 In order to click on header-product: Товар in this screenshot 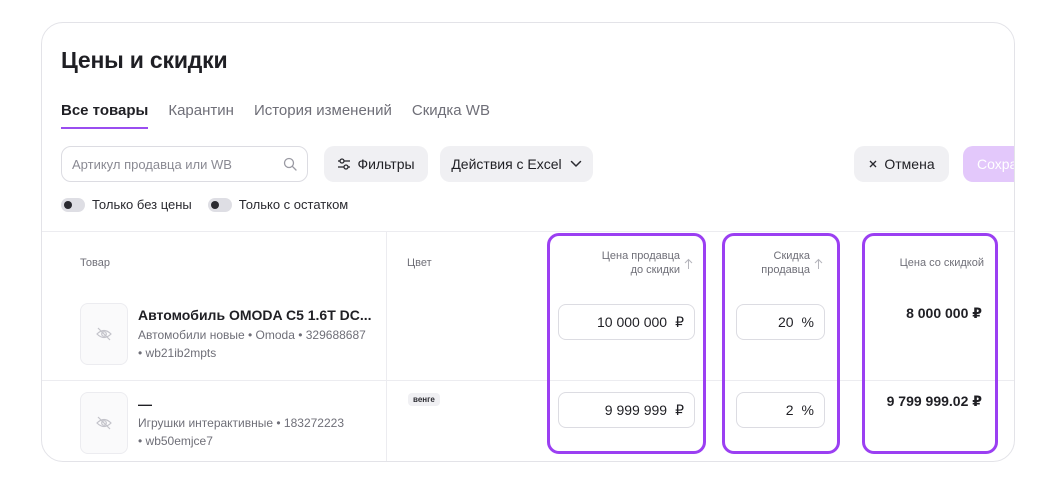, I will do `click(95, 263)`.